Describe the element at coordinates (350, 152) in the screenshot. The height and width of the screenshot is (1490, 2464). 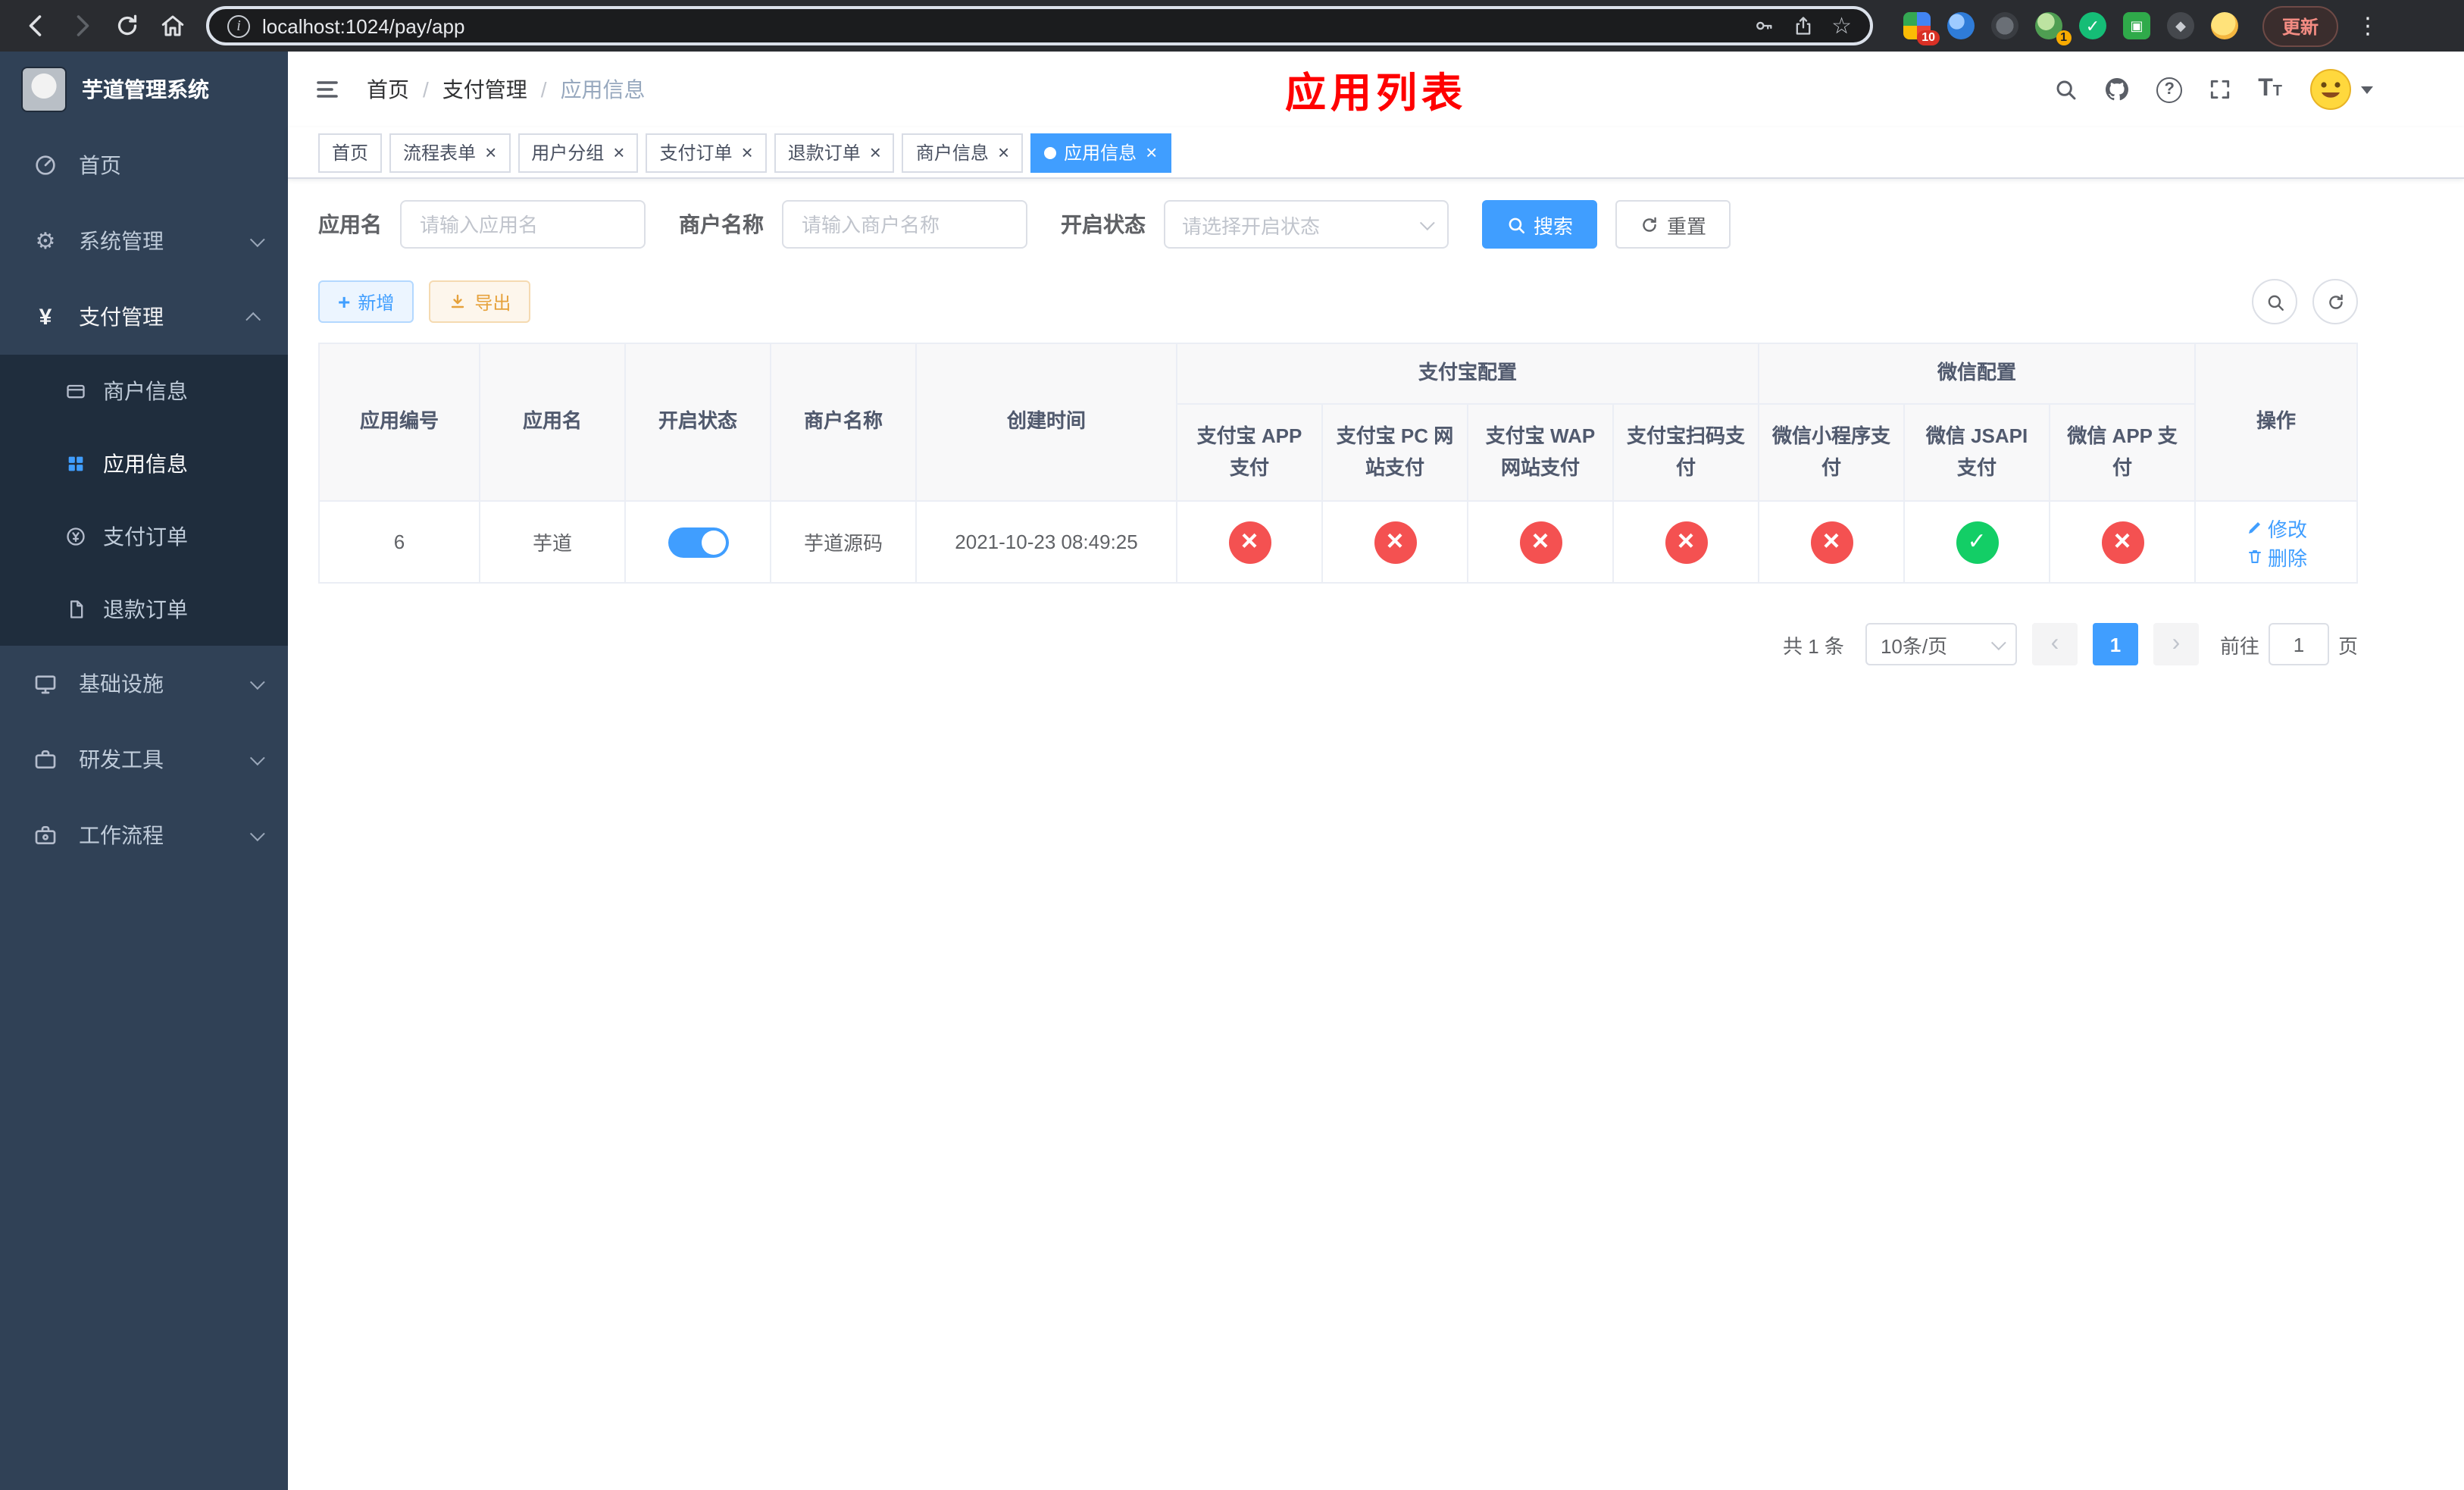
I see `tag-home: 首页` at that location.